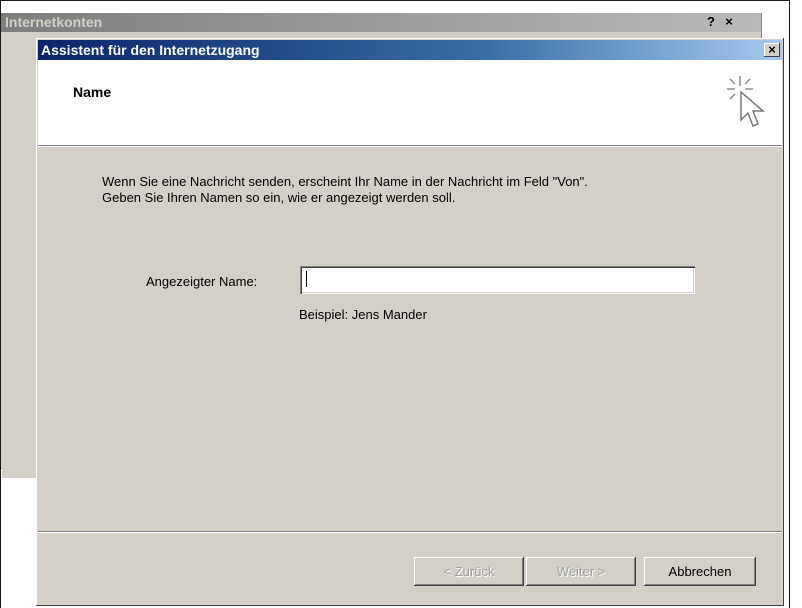 This screenshot has height=608, width=802. Describe the element at coordinates (729, 22) in the screenshot. I see `background-close-button: ×` at that location.